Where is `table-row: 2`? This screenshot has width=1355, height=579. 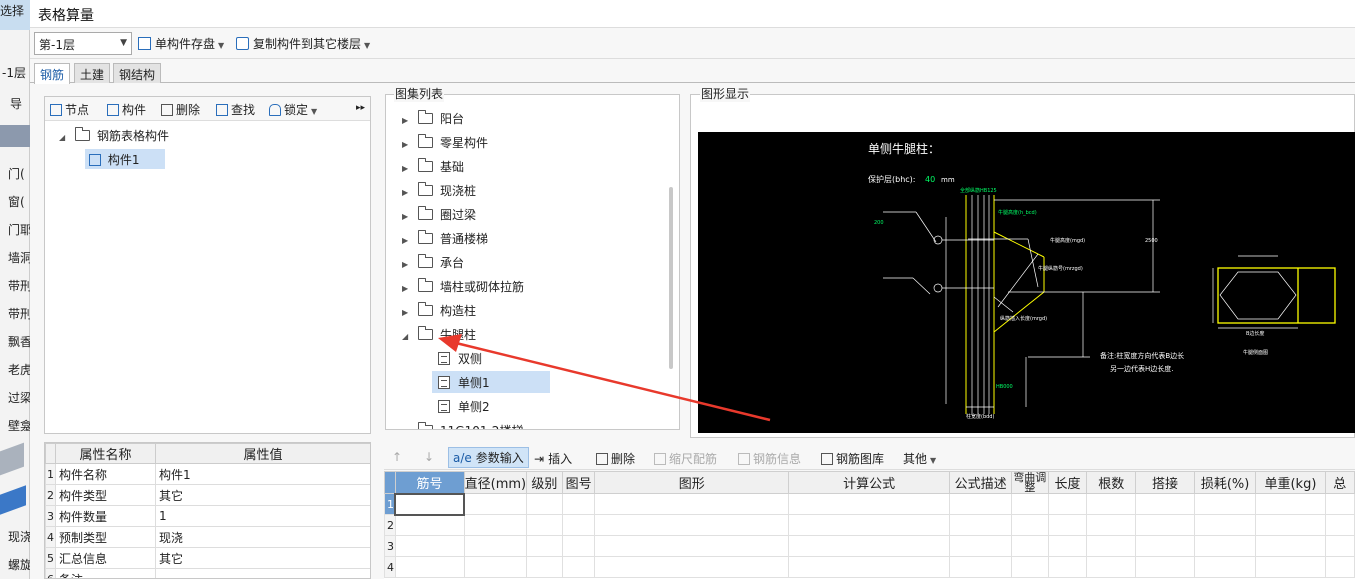 table-row: 2 is located at coordinates (869, 525).